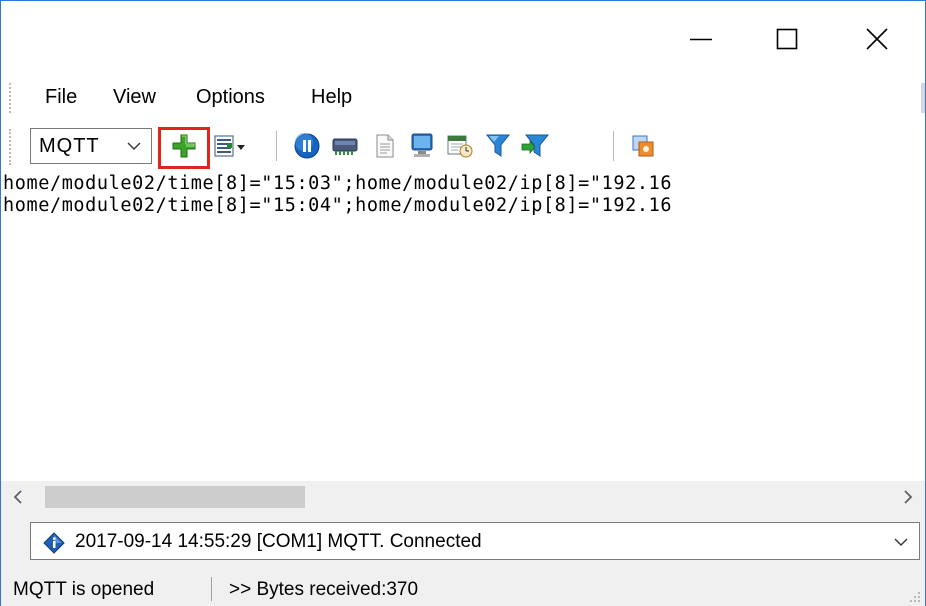  I want to click on menu-options: Options, so click(230, 97).